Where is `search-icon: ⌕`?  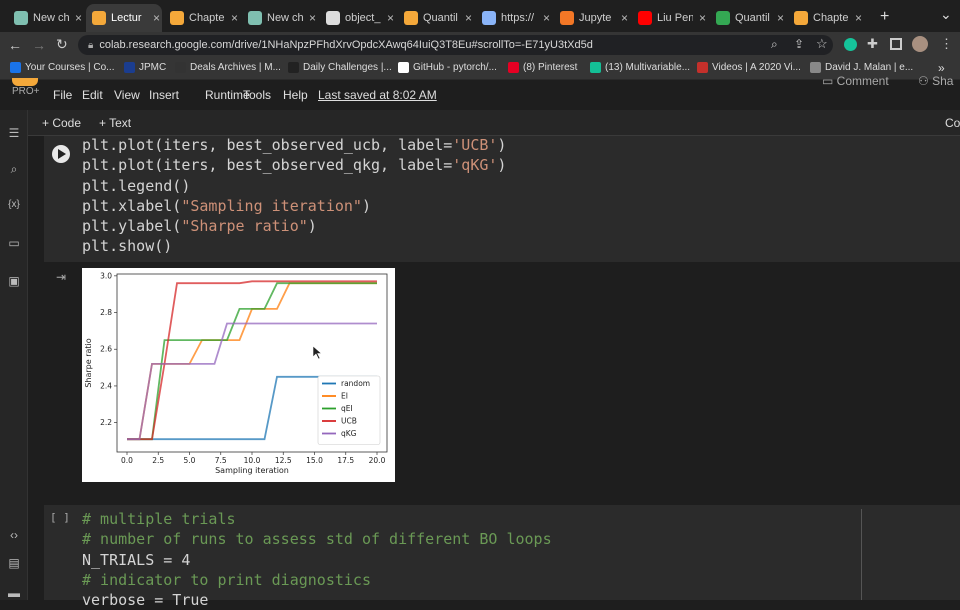 search-icon: ⌕ is located at coordinates (14, 169).